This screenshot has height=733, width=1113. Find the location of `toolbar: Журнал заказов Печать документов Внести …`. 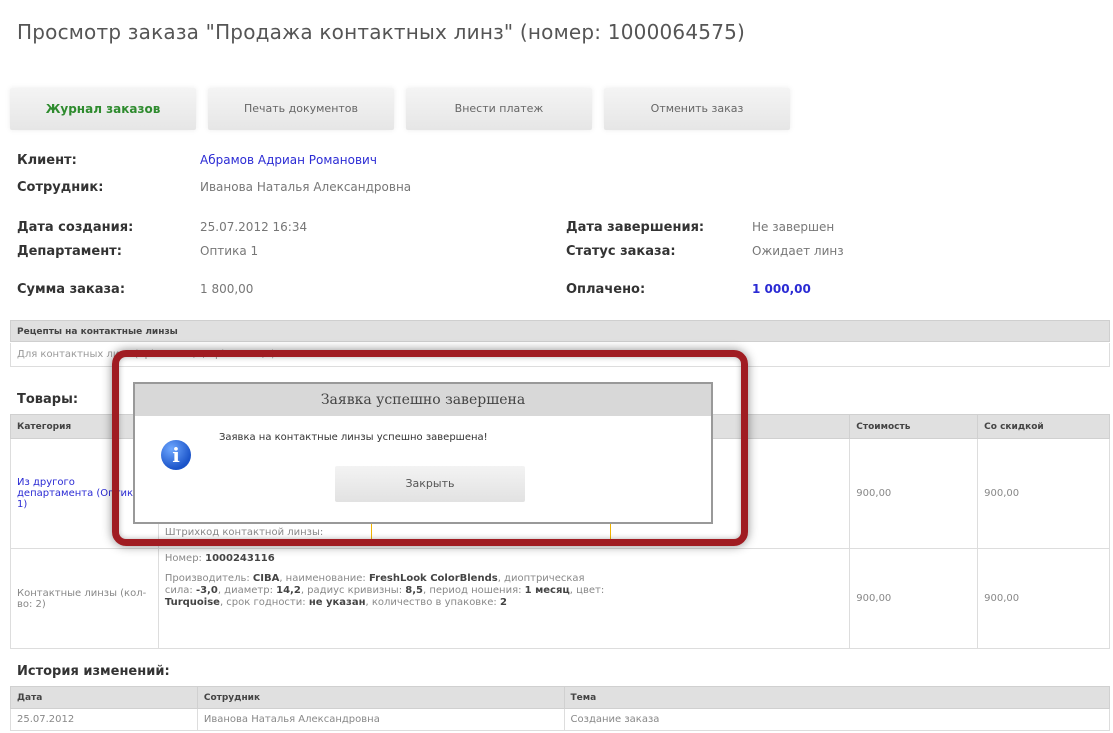

toolbar: Журнал заказов Печать документов Внести … is located at coordinates (400, 109).